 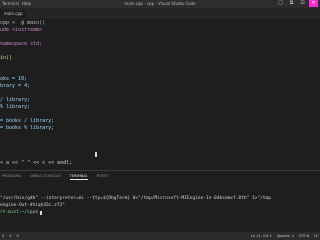 What do you see at coordinates (3, 236) in the screenshot?
I see `status-remote: 0` at bounding box center [3, 236].